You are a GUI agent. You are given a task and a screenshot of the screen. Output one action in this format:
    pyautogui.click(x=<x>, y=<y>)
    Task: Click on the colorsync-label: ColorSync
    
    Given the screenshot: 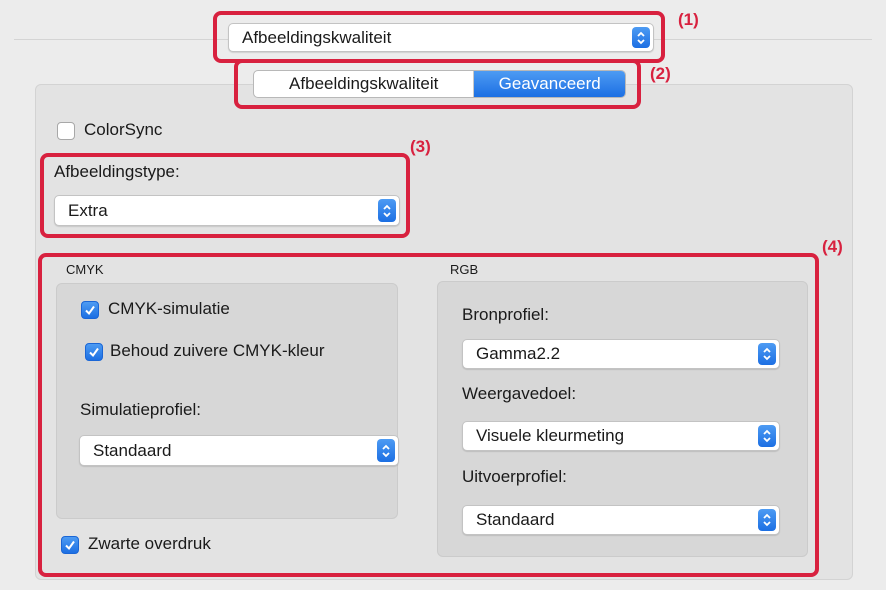 What is the action you would take?
    pyautogui.click(x=123, y=129)
    